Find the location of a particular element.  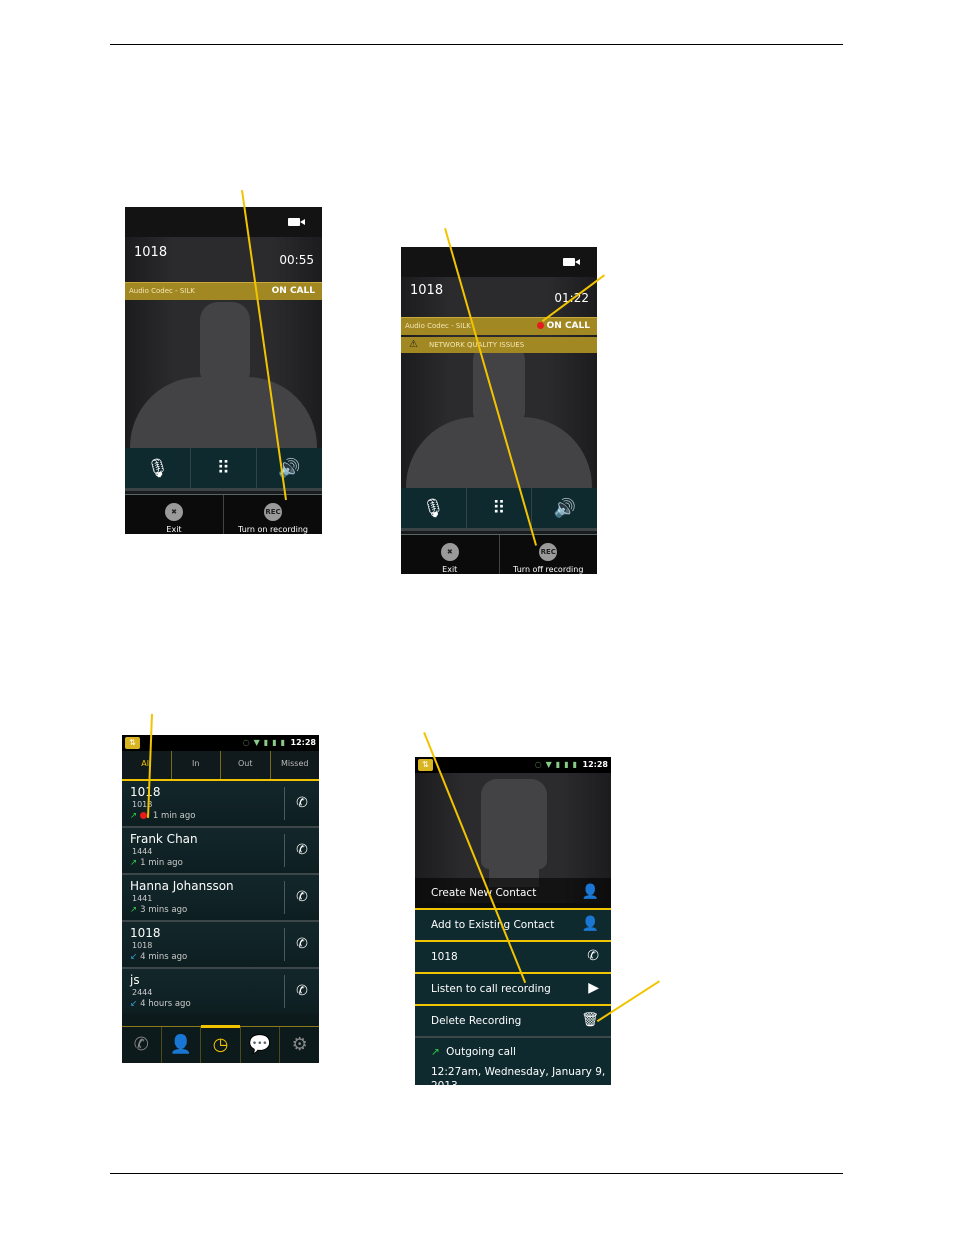

call-row: Frank Chan 1444 ↗ 1 min ago ✆ is located at coordinates (220, 851).